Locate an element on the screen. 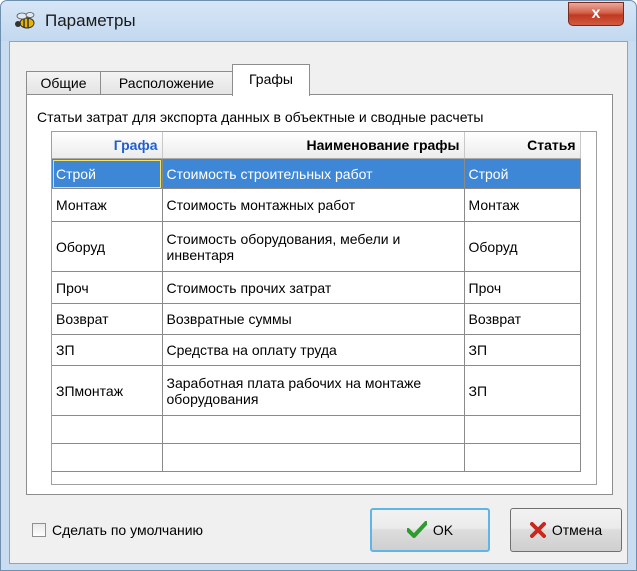  table-header-row: Графа Наименование графы Статья is located at coordinates (316, 145).